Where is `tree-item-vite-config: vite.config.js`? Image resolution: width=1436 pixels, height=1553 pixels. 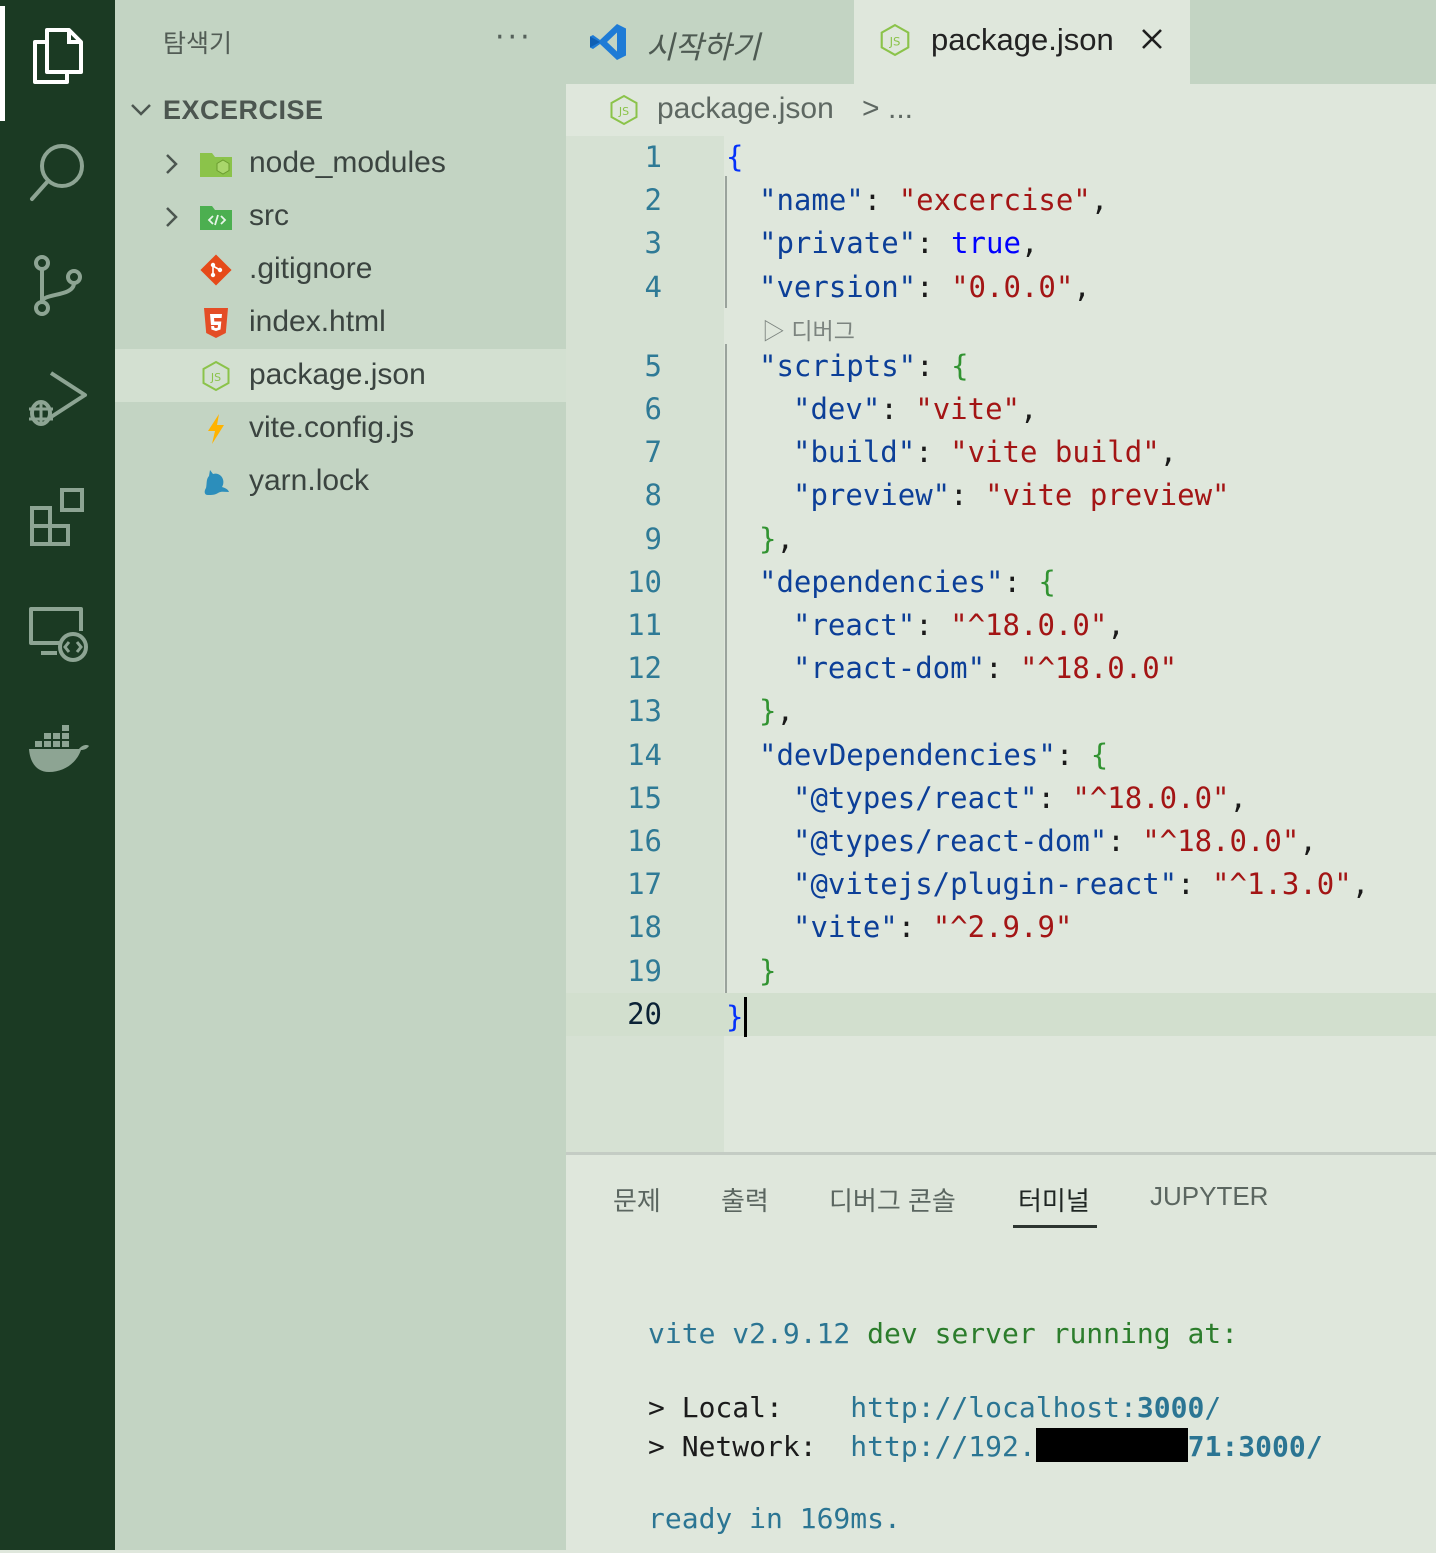
tree-item-vite-config: vite.config.js is located at coordinates (340, 428).